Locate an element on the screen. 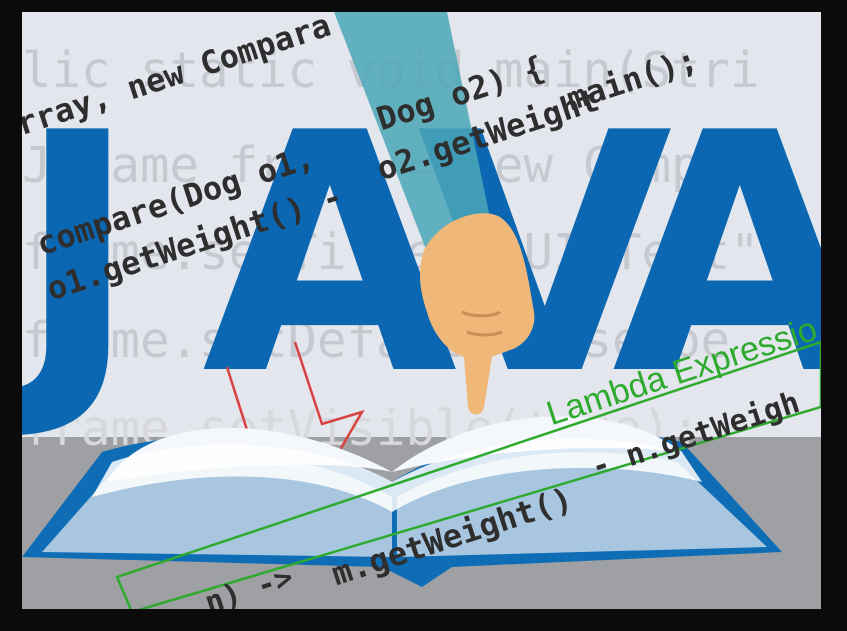  pointing-hand-icon is located at coordinates (477, 314).